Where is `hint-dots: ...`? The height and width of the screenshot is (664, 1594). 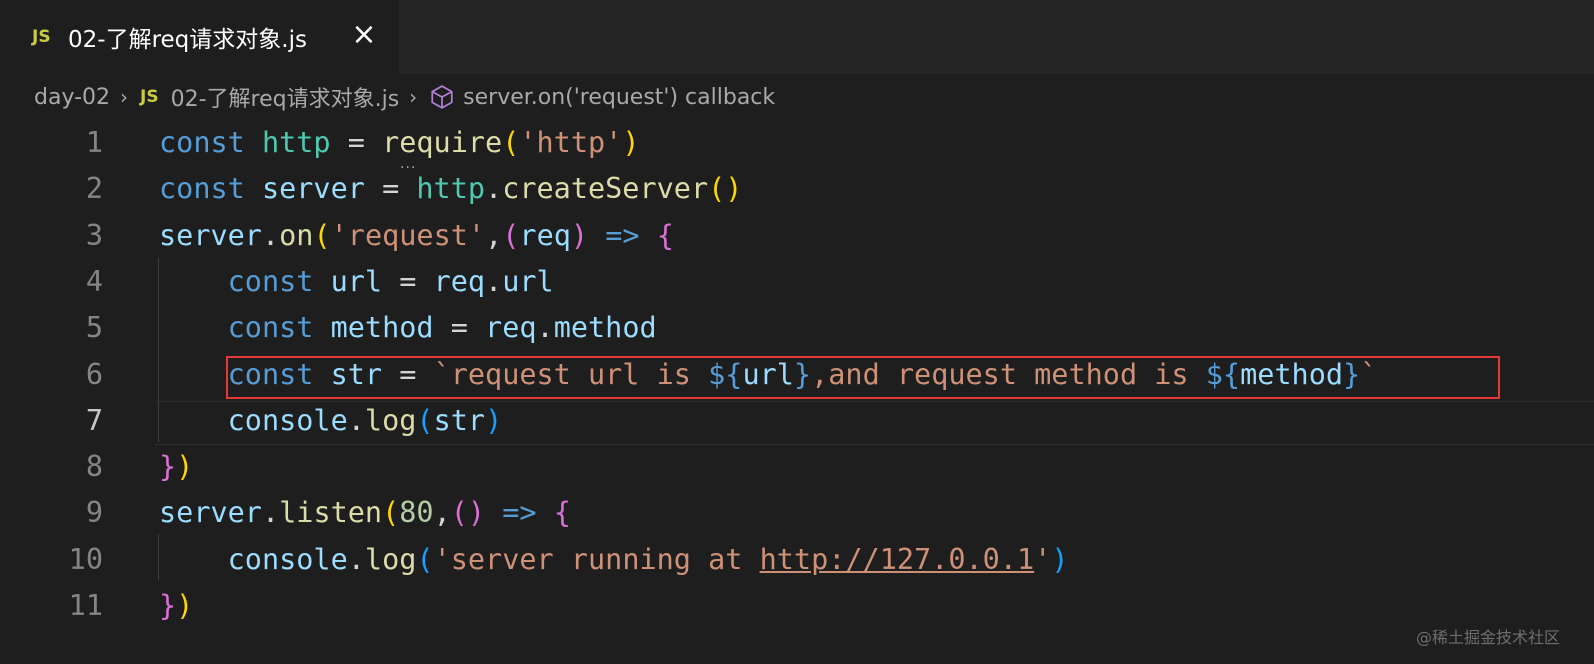
hint-dots: ... is located at coordinates (408, 164).